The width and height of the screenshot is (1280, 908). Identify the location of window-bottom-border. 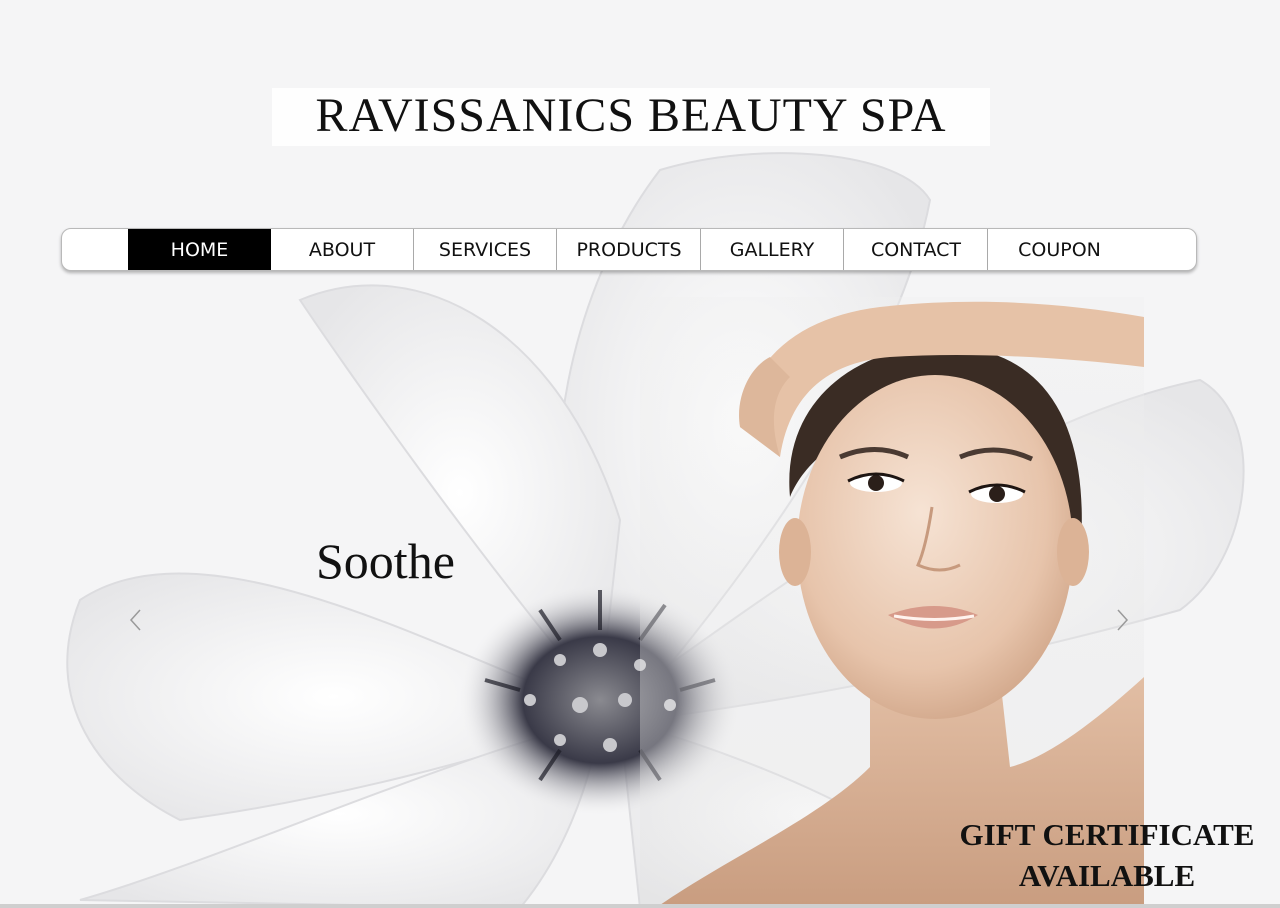
(640, 906).